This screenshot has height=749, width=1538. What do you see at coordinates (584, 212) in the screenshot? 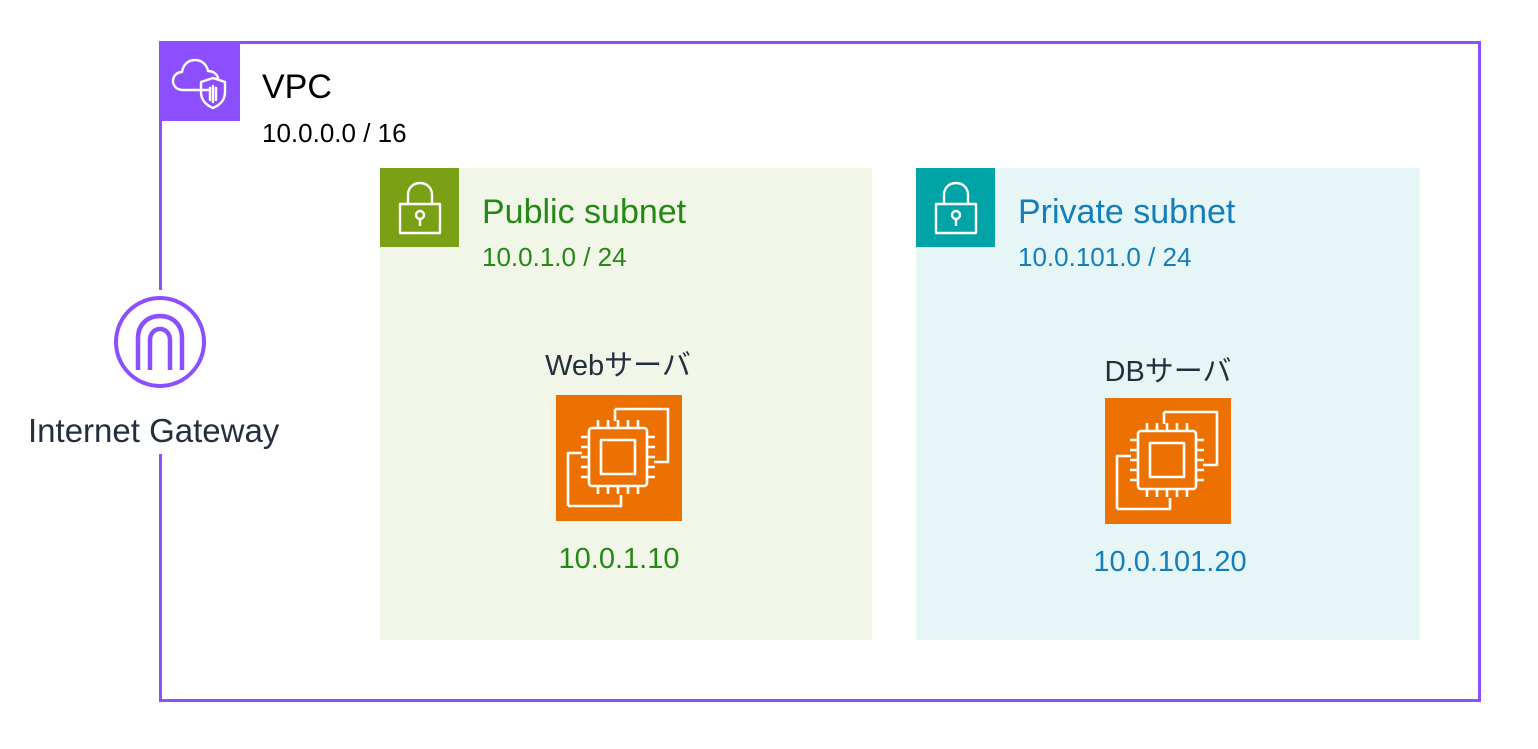
I see `public-subnet-title: Public subnet` at bounding box center [584, 212].